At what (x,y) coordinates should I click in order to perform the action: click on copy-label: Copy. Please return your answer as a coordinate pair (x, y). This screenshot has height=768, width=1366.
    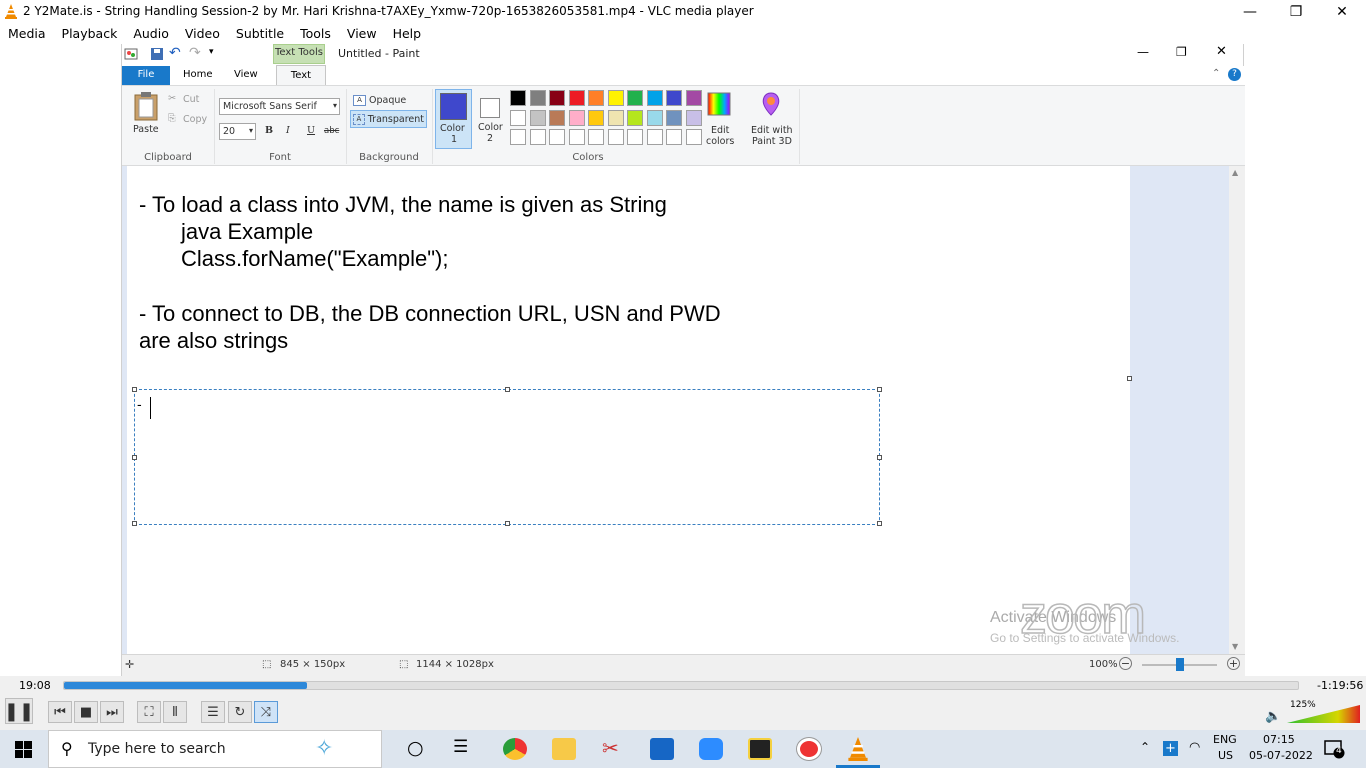
    Looking at the image, I should click on (195, 119).